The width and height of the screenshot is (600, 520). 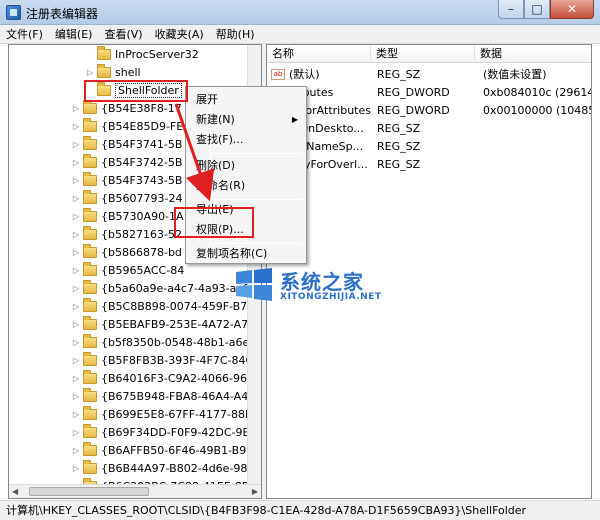 I want to click on scroll-right-arrow-icon: ▶, so click(x=255, y=491).